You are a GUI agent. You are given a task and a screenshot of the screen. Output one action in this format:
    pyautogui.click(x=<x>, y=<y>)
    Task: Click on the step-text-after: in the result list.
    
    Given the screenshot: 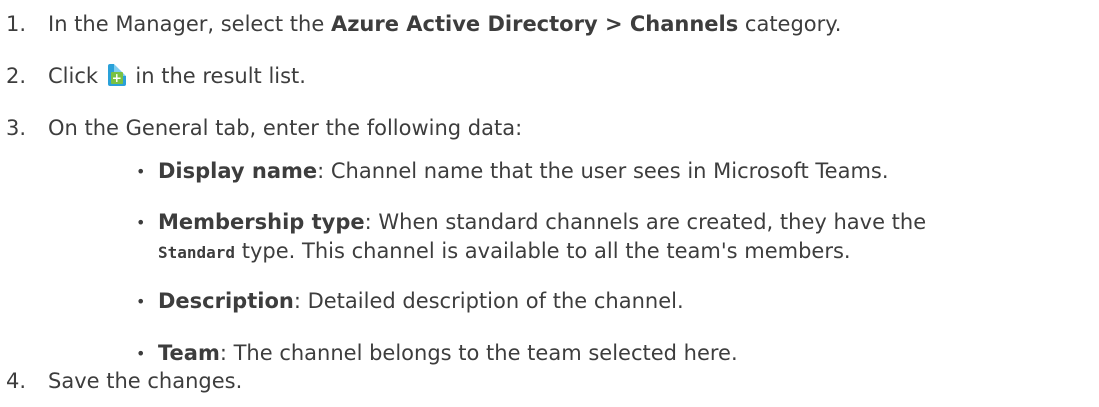 What is the action you would take?
    pyautogui.click(x=217, y=76)
    